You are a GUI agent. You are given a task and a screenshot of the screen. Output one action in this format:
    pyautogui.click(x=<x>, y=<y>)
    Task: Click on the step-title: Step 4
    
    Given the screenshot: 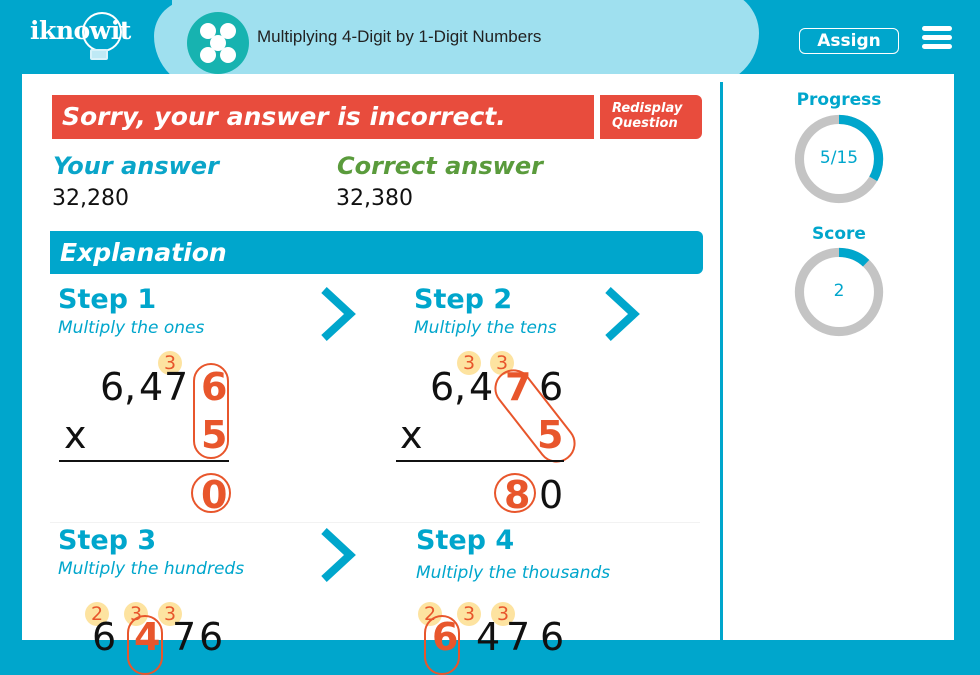 What is the action you would take?
    pyautogui.click(x=465, y=540)
    